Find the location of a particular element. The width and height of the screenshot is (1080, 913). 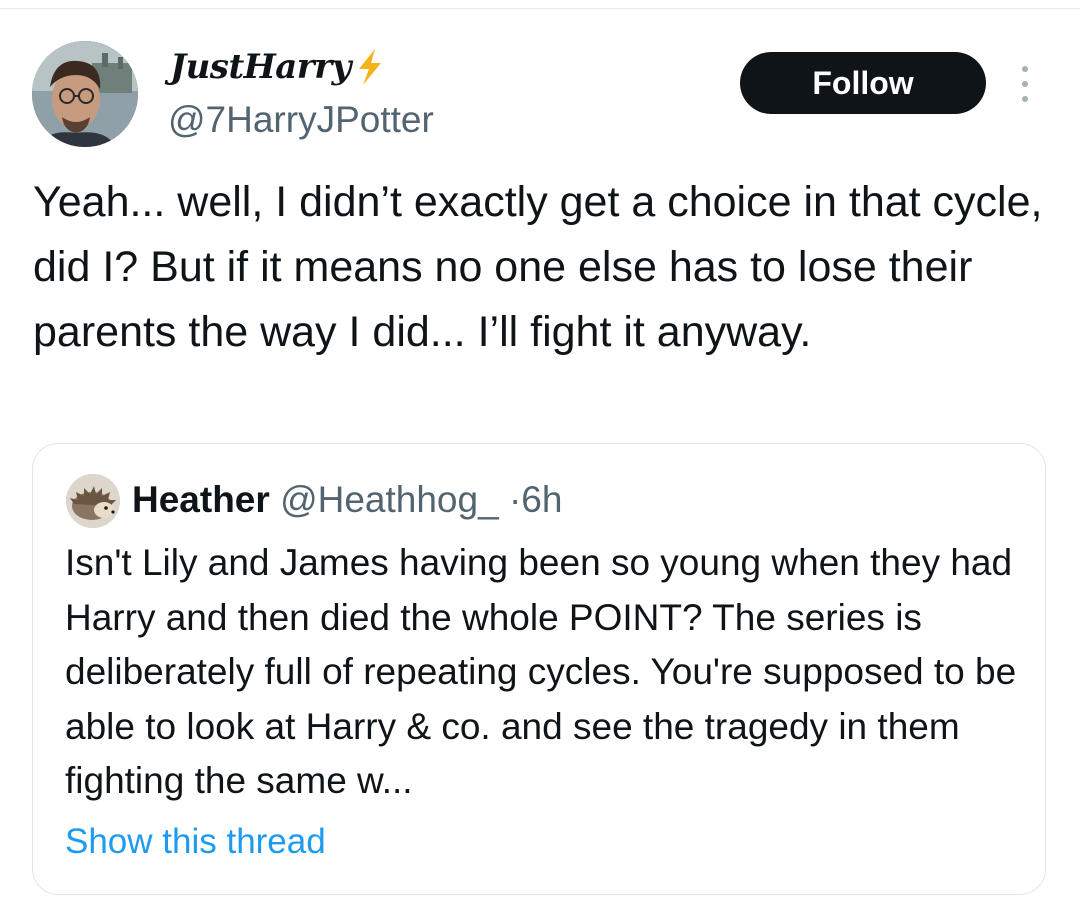

author-handle: @7HarryJPotter is located at coordinates (301, 120).